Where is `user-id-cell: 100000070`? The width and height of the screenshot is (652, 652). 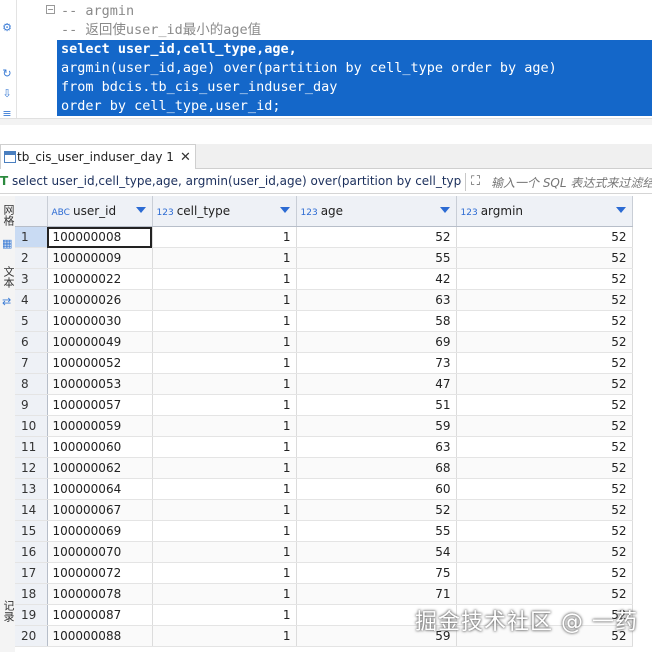 user-id-cell: 100000070 is located at coordinates (100, 552).